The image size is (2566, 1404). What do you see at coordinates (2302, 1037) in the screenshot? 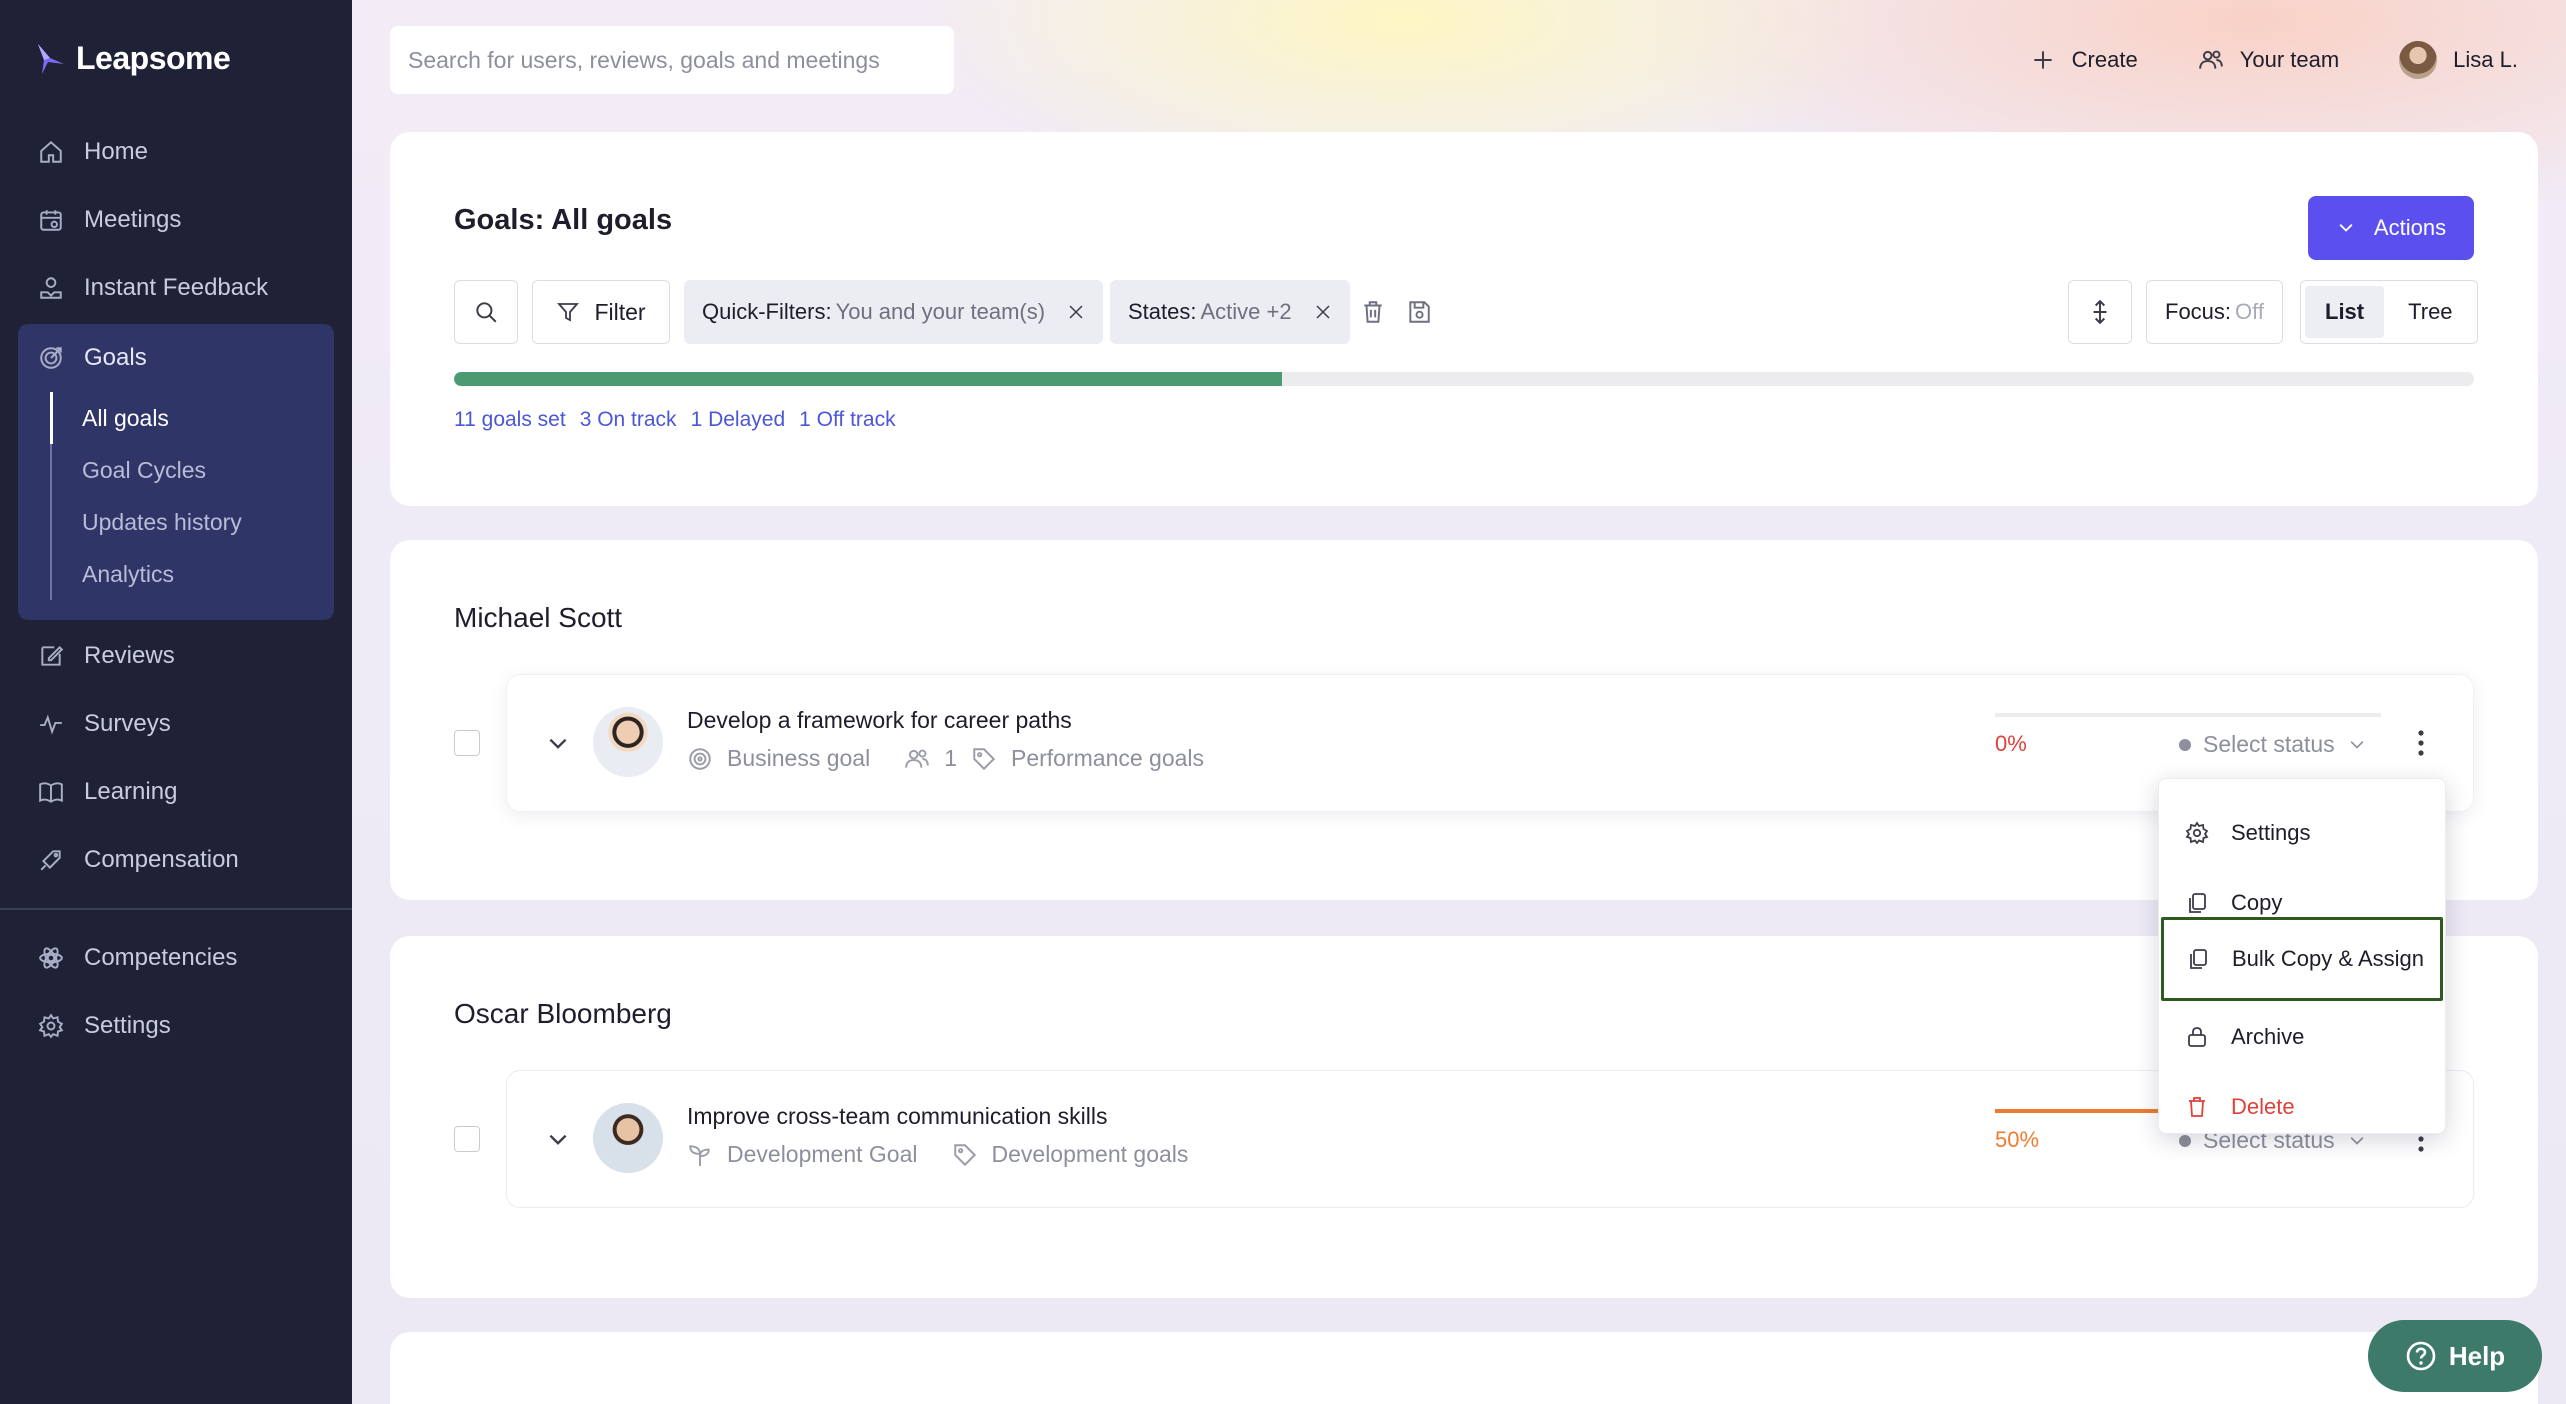
I see `menu-item-archive: Archive` at bounding box center [2302, 1037].